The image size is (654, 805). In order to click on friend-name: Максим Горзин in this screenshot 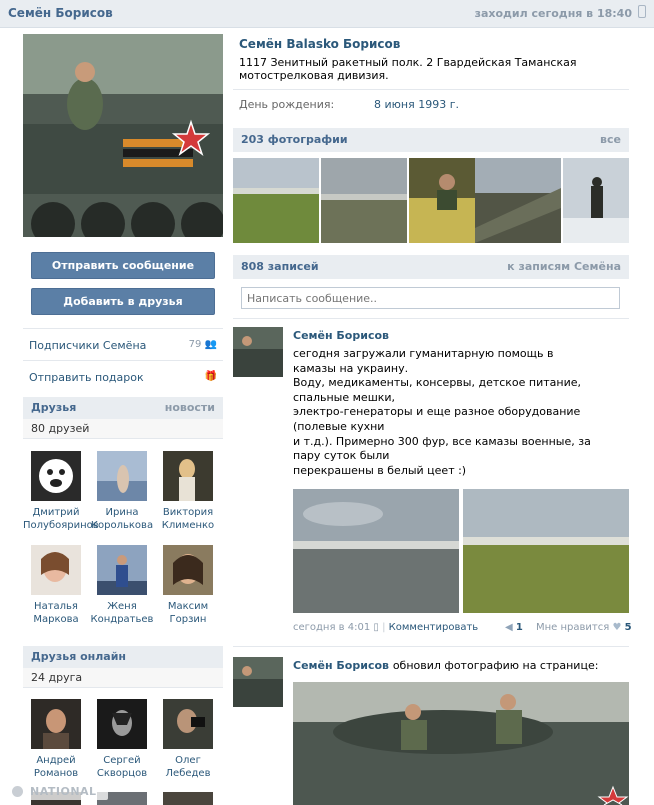, I will do `click(188, 613)`.